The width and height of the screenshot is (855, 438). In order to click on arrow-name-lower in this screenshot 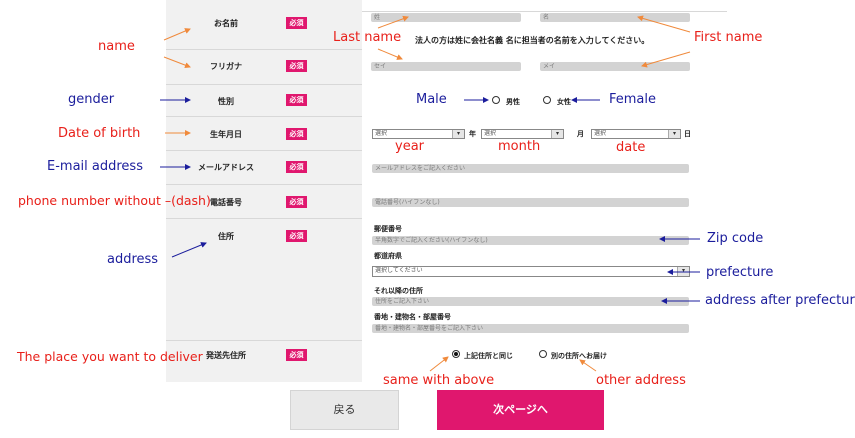, I will do `click(177, 62)`.